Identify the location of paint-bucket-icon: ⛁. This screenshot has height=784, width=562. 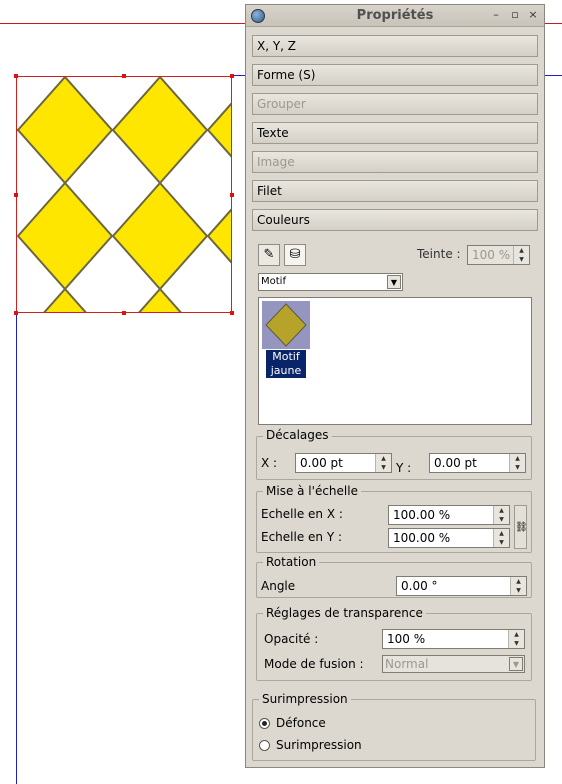
(295, 254).